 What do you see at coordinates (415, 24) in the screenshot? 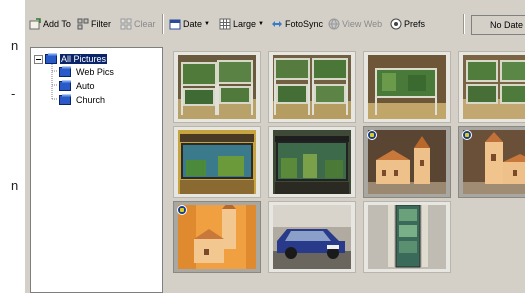
I see `prefs-label: Prefs` at bounding box center [415, 24].